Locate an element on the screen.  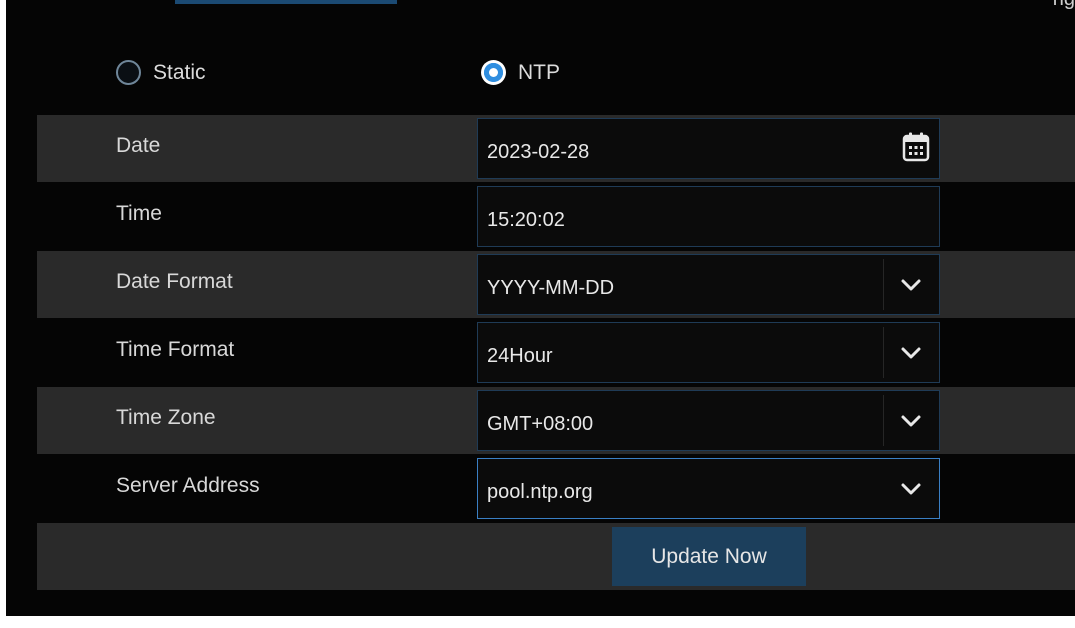
server-address-row: Server Address pool.ntp.org is located at coordinates (556, 488).